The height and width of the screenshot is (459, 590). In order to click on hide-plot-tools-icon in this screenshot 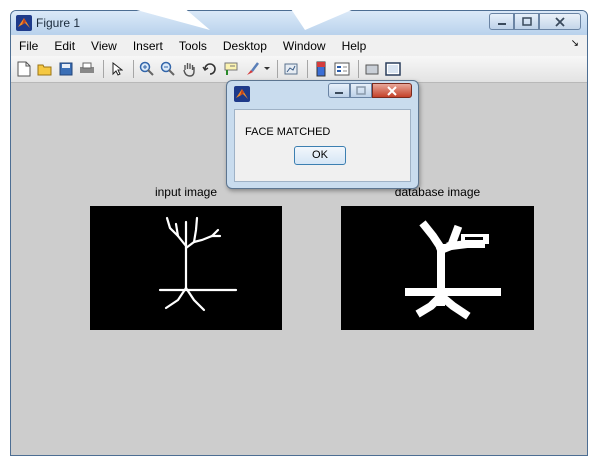, I will do `click(372, 69)`.